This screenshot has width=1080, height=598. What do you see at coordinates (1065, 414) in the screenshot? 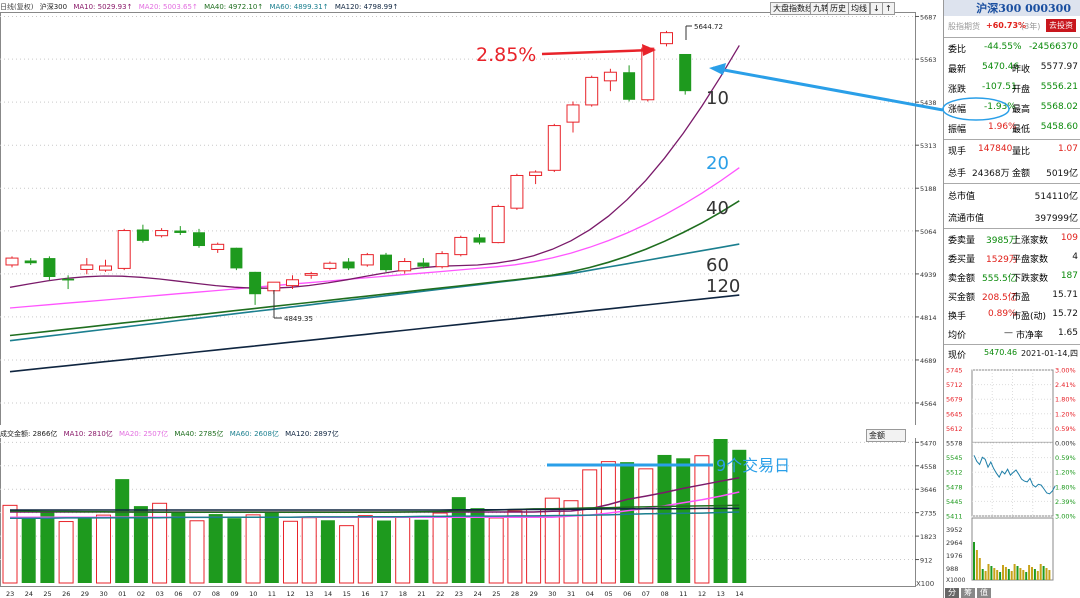
I see `intraday-right-tick: 1.20%` at bounding box center [1065, 414].